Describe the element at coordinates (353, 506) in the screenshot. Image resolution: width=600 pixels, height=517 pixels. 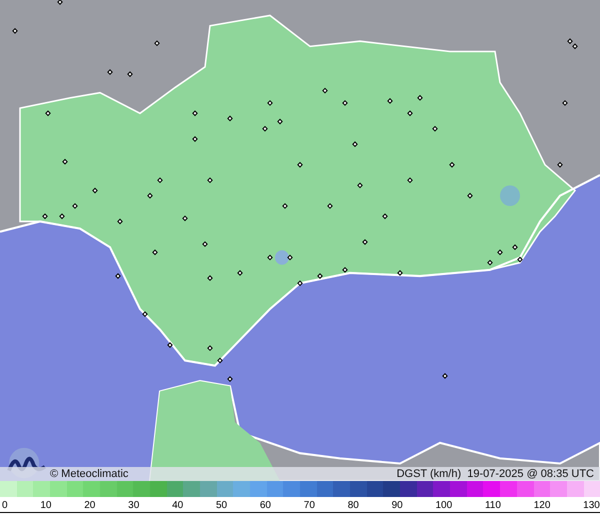
I see `scale-tick-label: 80` at that location.